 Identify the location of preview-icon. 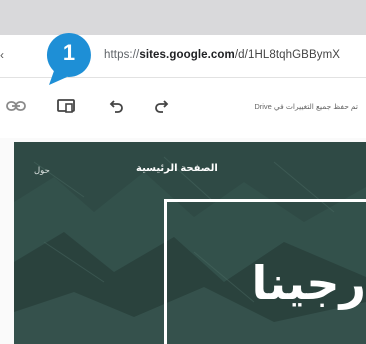
(66, 106).